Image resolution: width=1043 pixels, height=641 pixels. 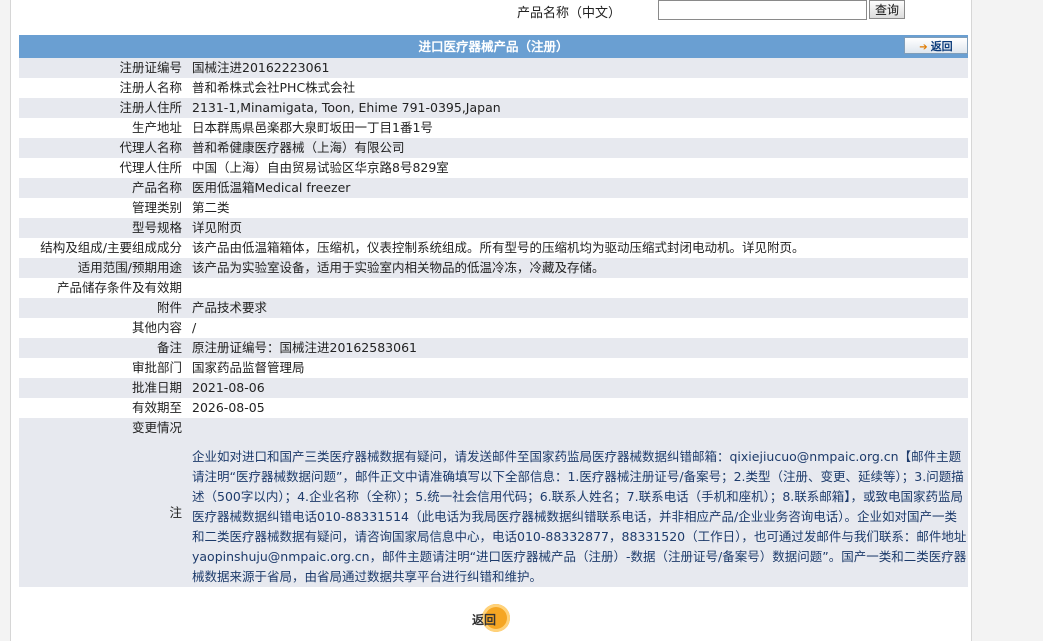 I want to click on row-value: 中国（上海）自由贸易试验区华京路8号829室, so click(x=320, y=167).